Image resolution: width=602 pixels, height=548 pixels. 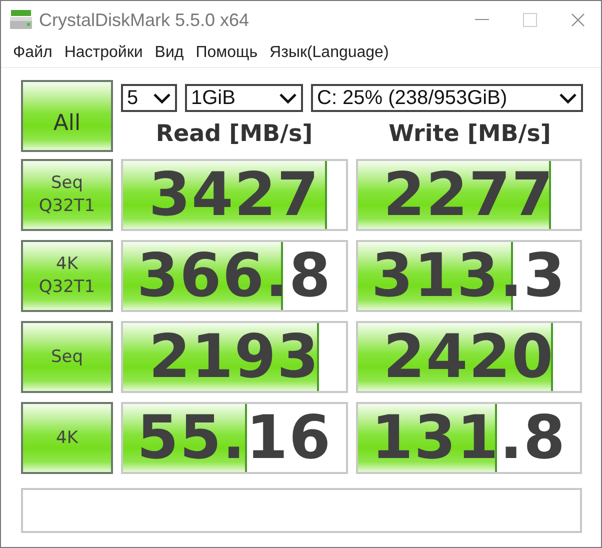 I want to click on result-value: 2420, so click(x=469, y=357).